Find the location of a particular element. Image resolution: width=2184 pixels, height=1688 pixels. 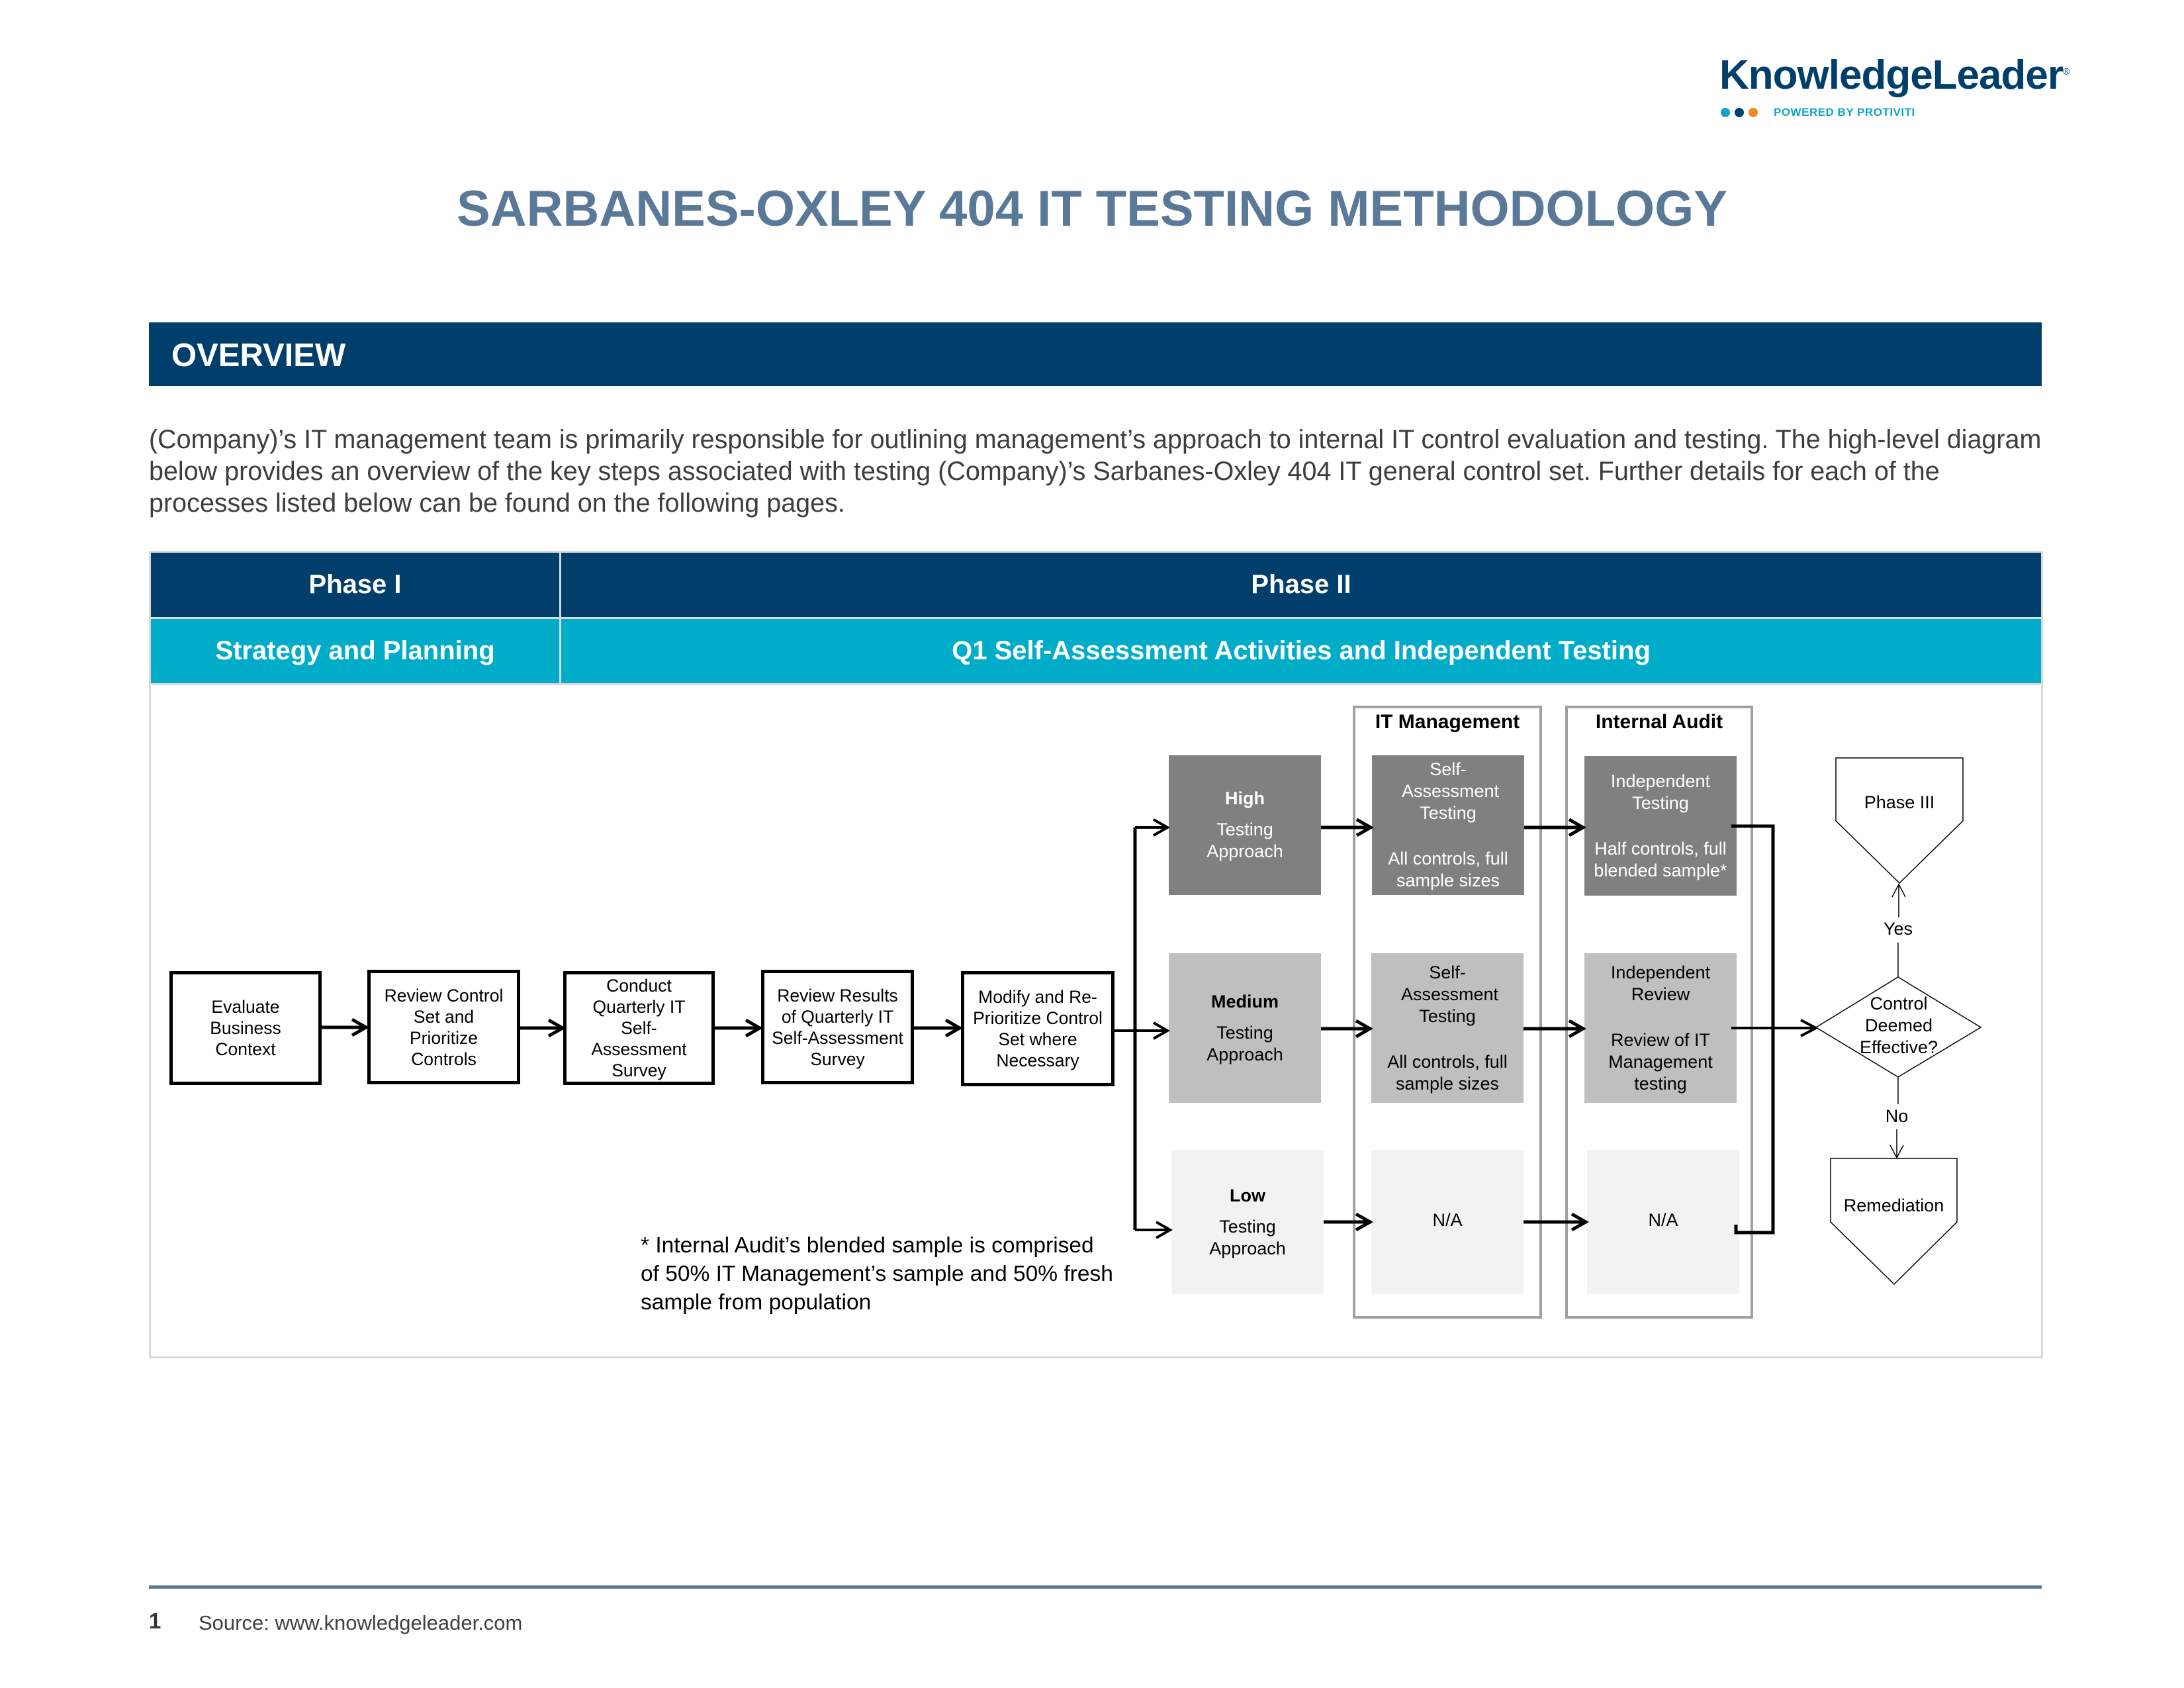

tier-level: High is located at coordinates (1245, 798).